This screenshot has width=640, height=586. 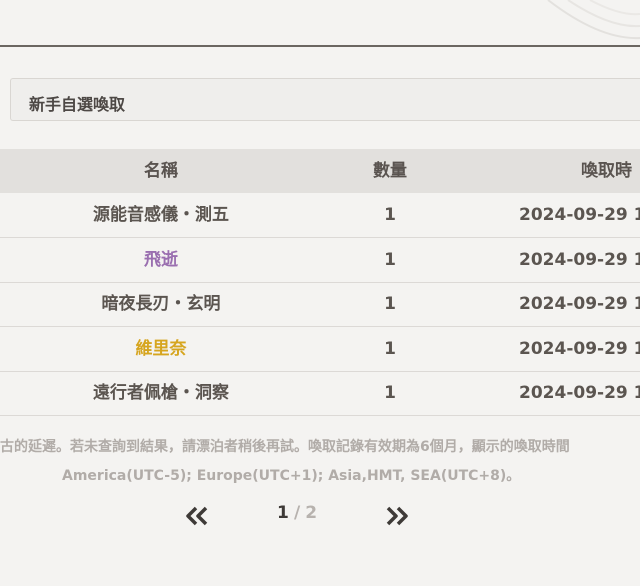 I want to click on prev-page-button, so click(x=197, y=516).